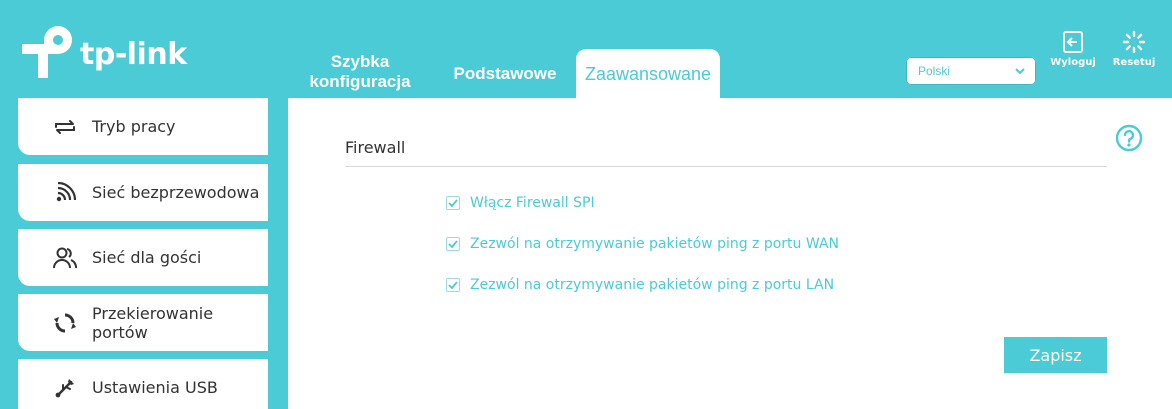 The height and width of the screenshot is (409, 1172). Describe the element at coordinates (934, 71) in the screenshot. I see `language-select-value: Polski` at that location.